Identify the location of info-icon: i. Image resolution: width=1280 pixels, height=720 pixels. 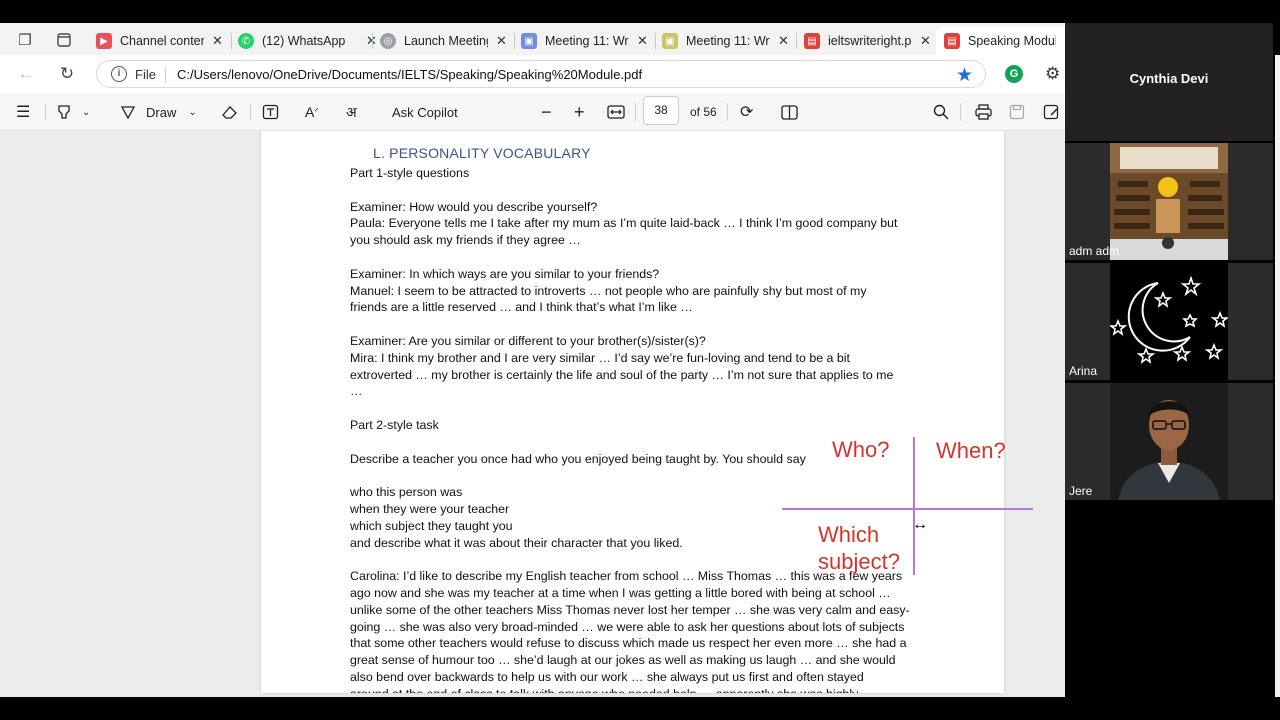
(119, 74).